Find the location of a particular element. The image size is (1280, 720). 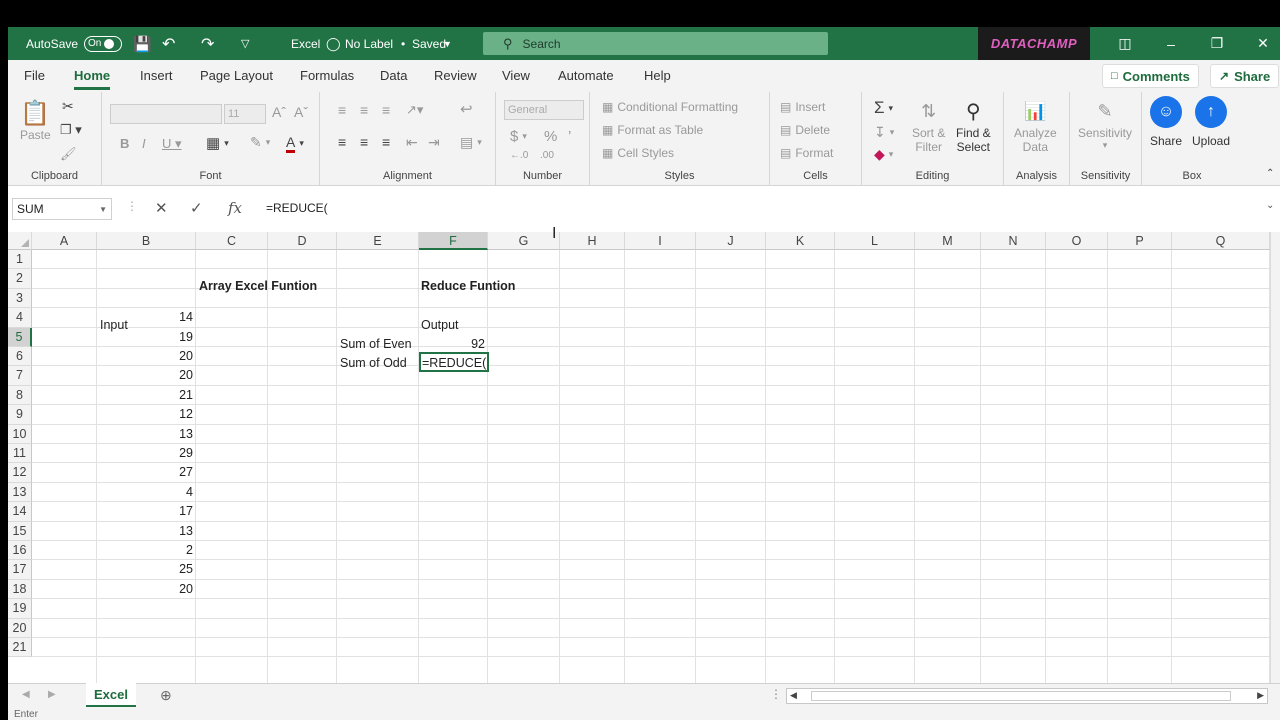

cell-styles-button: ▦ Cell Styles is located at coordinates (638, 153).